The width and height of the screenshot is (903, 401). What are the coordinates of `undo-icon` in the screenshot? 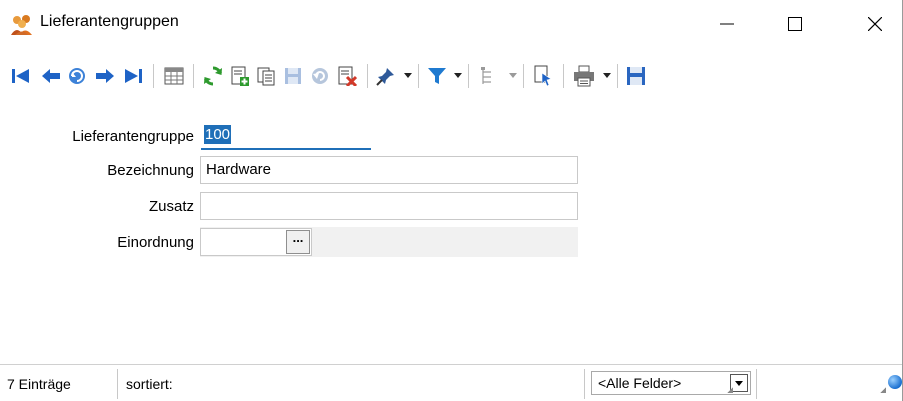 It's located at (320, 76).